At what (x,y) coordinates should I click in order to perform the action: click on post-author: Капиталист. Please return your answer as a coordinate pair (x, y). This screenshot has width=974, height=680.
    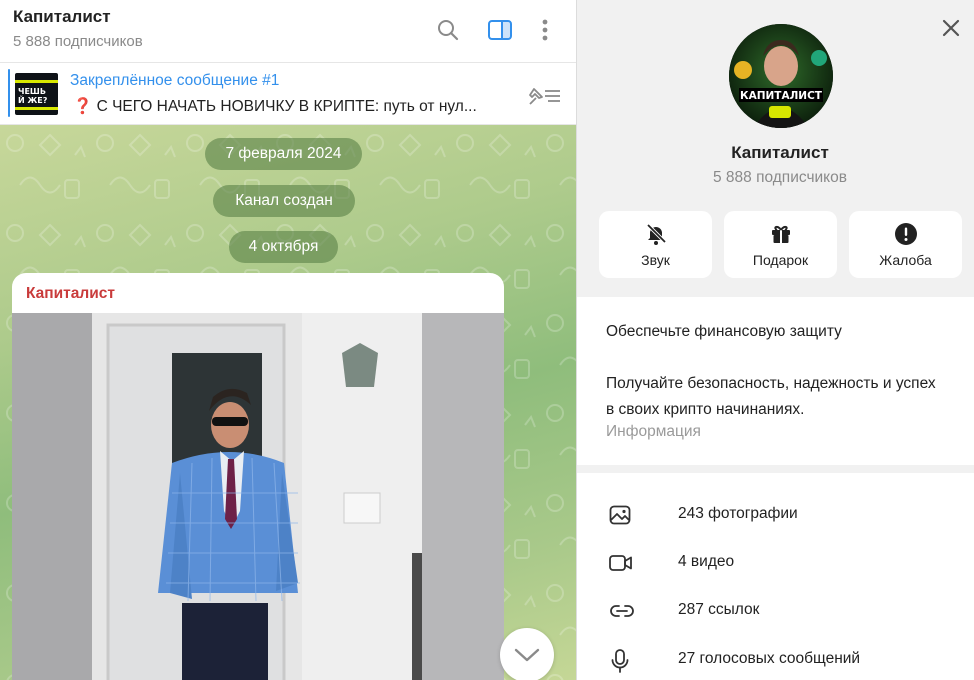
    Looking at the image, I should click on (70, 293).